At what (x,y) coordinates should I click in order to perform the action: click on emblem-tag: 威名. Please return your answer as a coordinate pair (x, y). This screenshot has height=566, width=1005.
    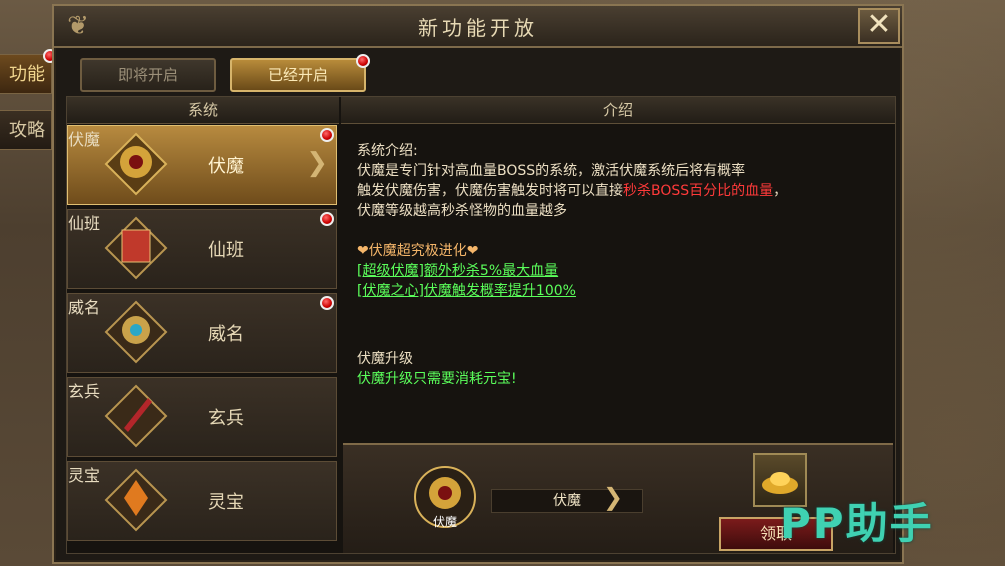
    Looking at the image, I should click on (84, 307).